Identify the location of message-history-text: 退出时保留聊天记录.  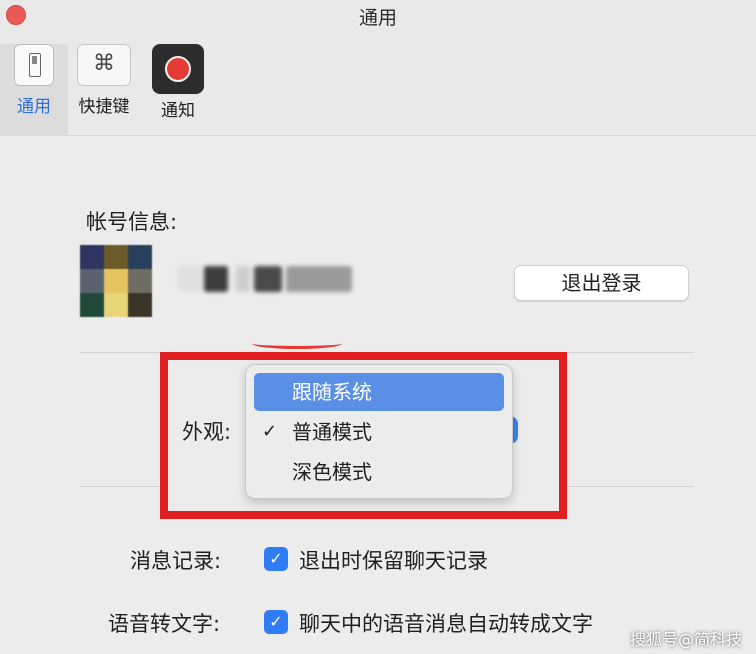
(393, 561).